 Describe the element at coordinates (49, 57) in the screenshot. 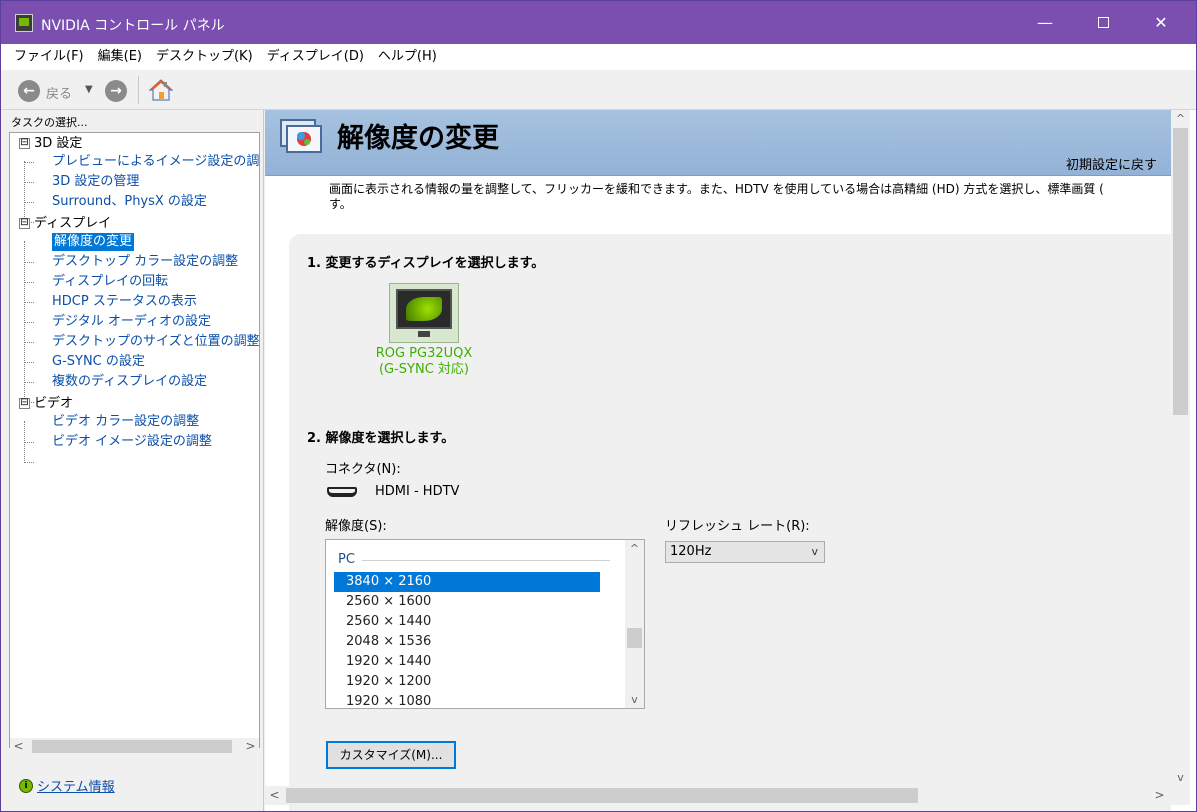

I see `menu-file: ファイル(F)` at that location.